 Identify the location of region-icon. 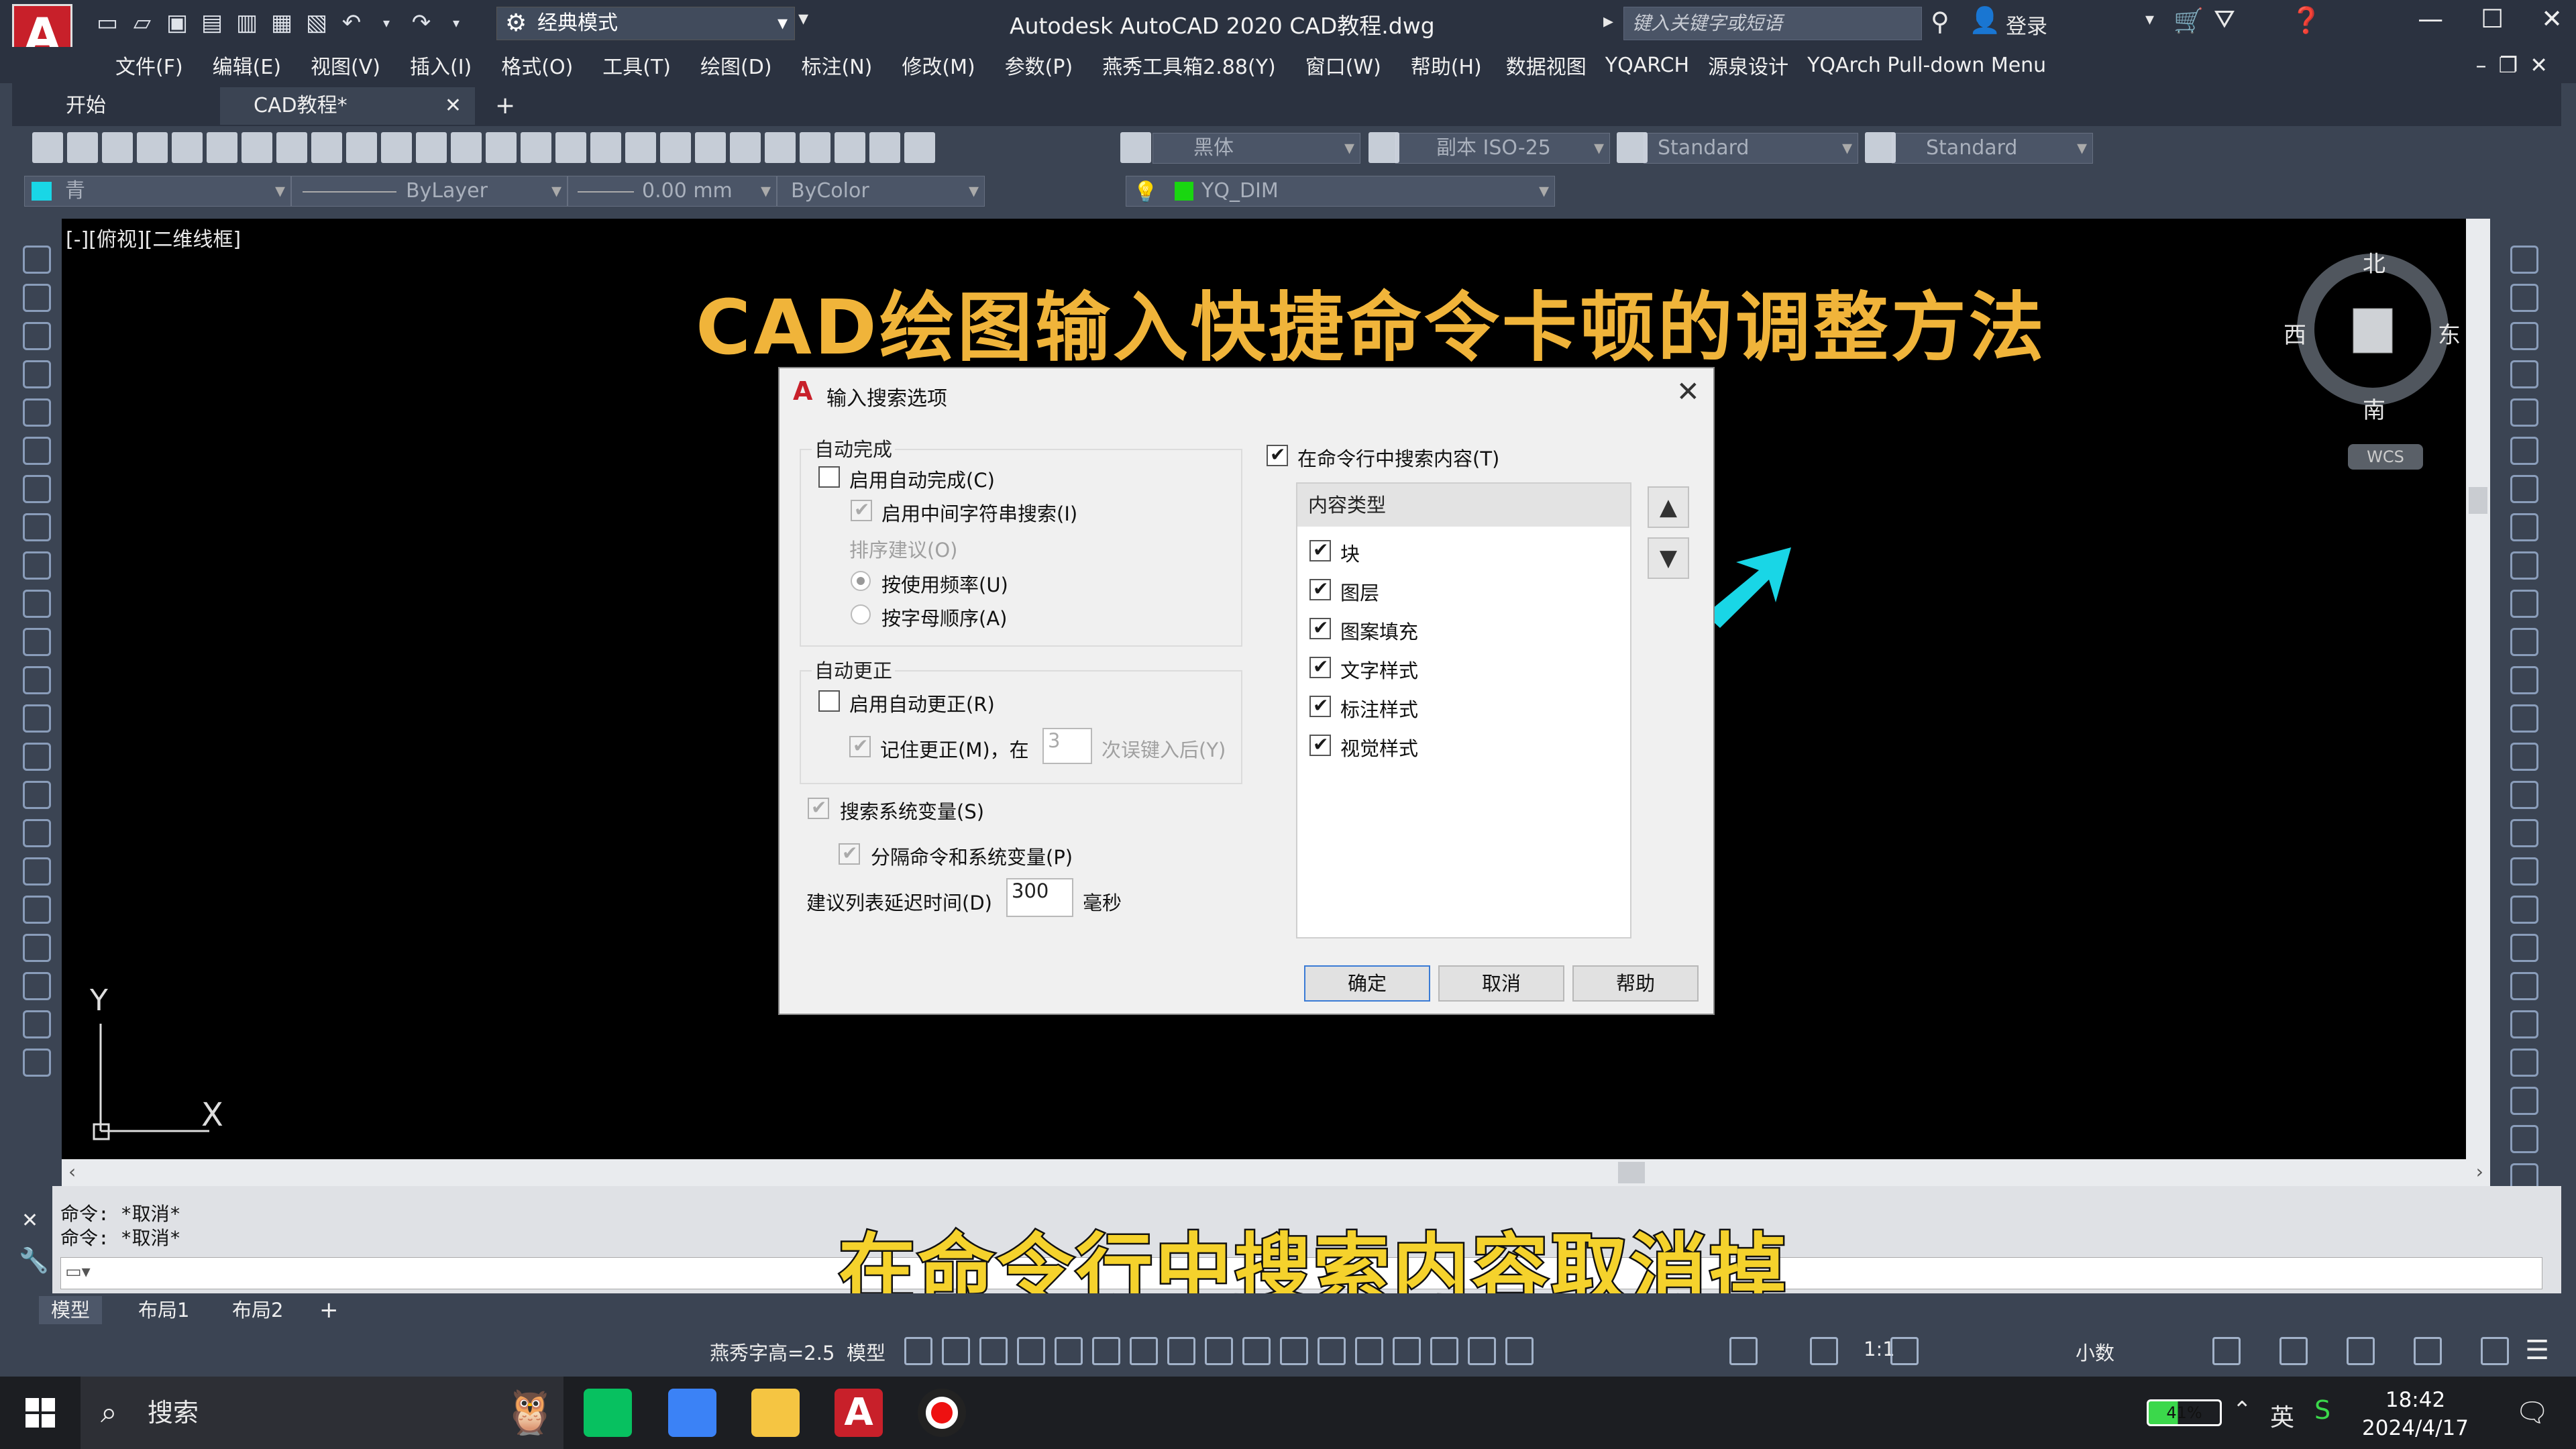
(37, 871).